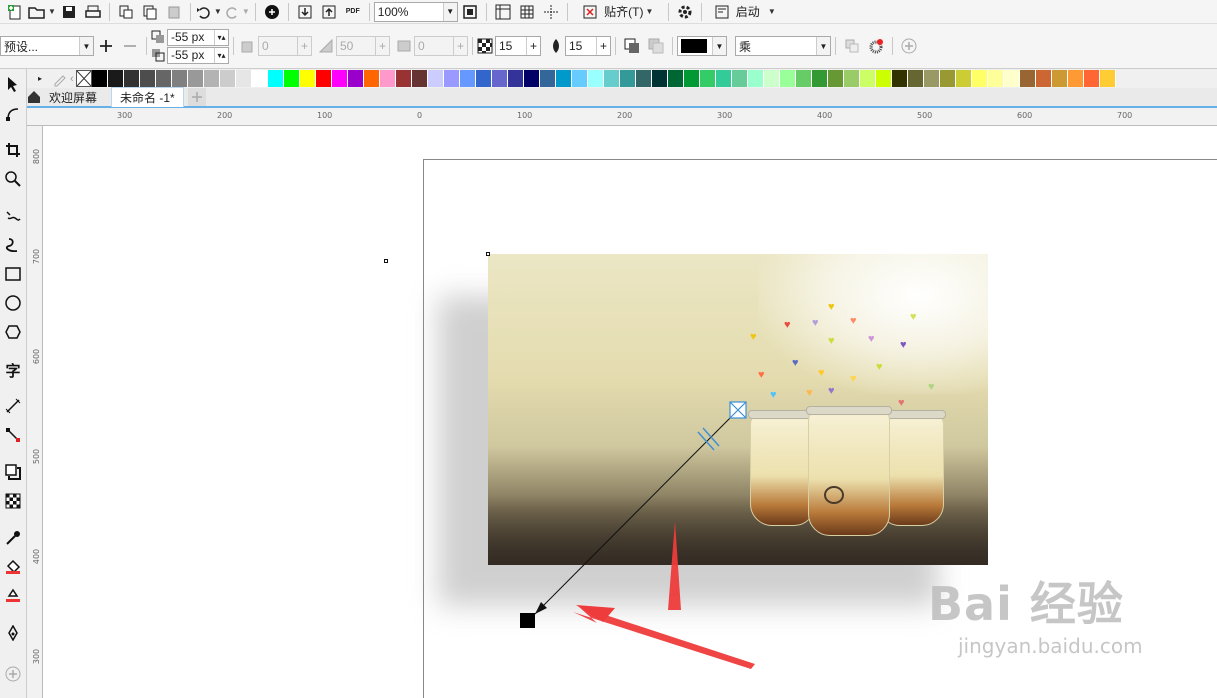  What do you see at coordinates (622, 118) in the screenshot?
I see `horizontal-ruler: 300 200 100 0 100 200 300 400 500 600 700` at bounding box center [622, 118].